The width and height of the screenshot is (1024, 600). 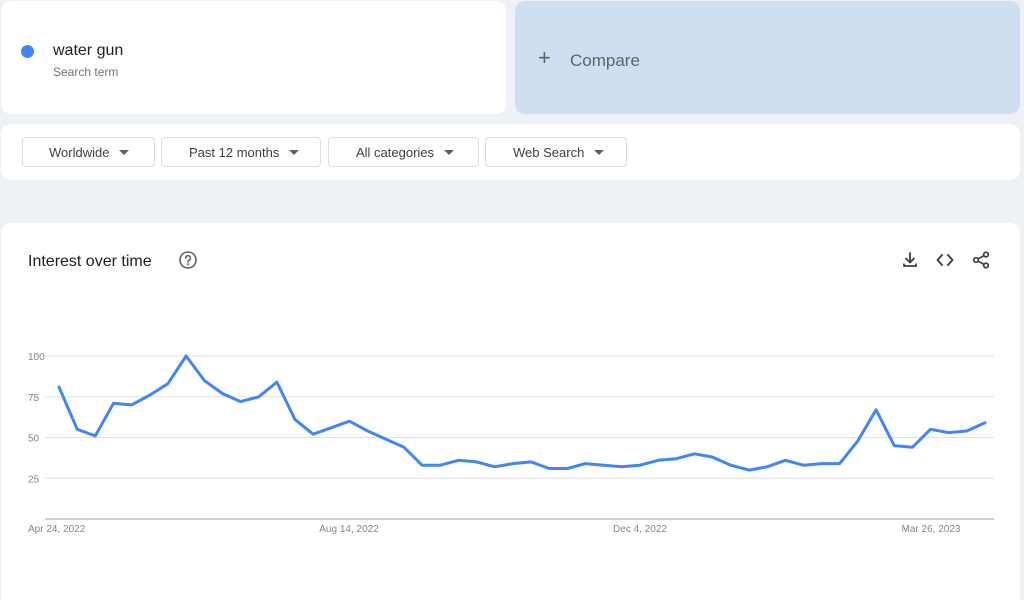 I want to click on region-dropdown: Worldwide, so click(x=88, y=152).